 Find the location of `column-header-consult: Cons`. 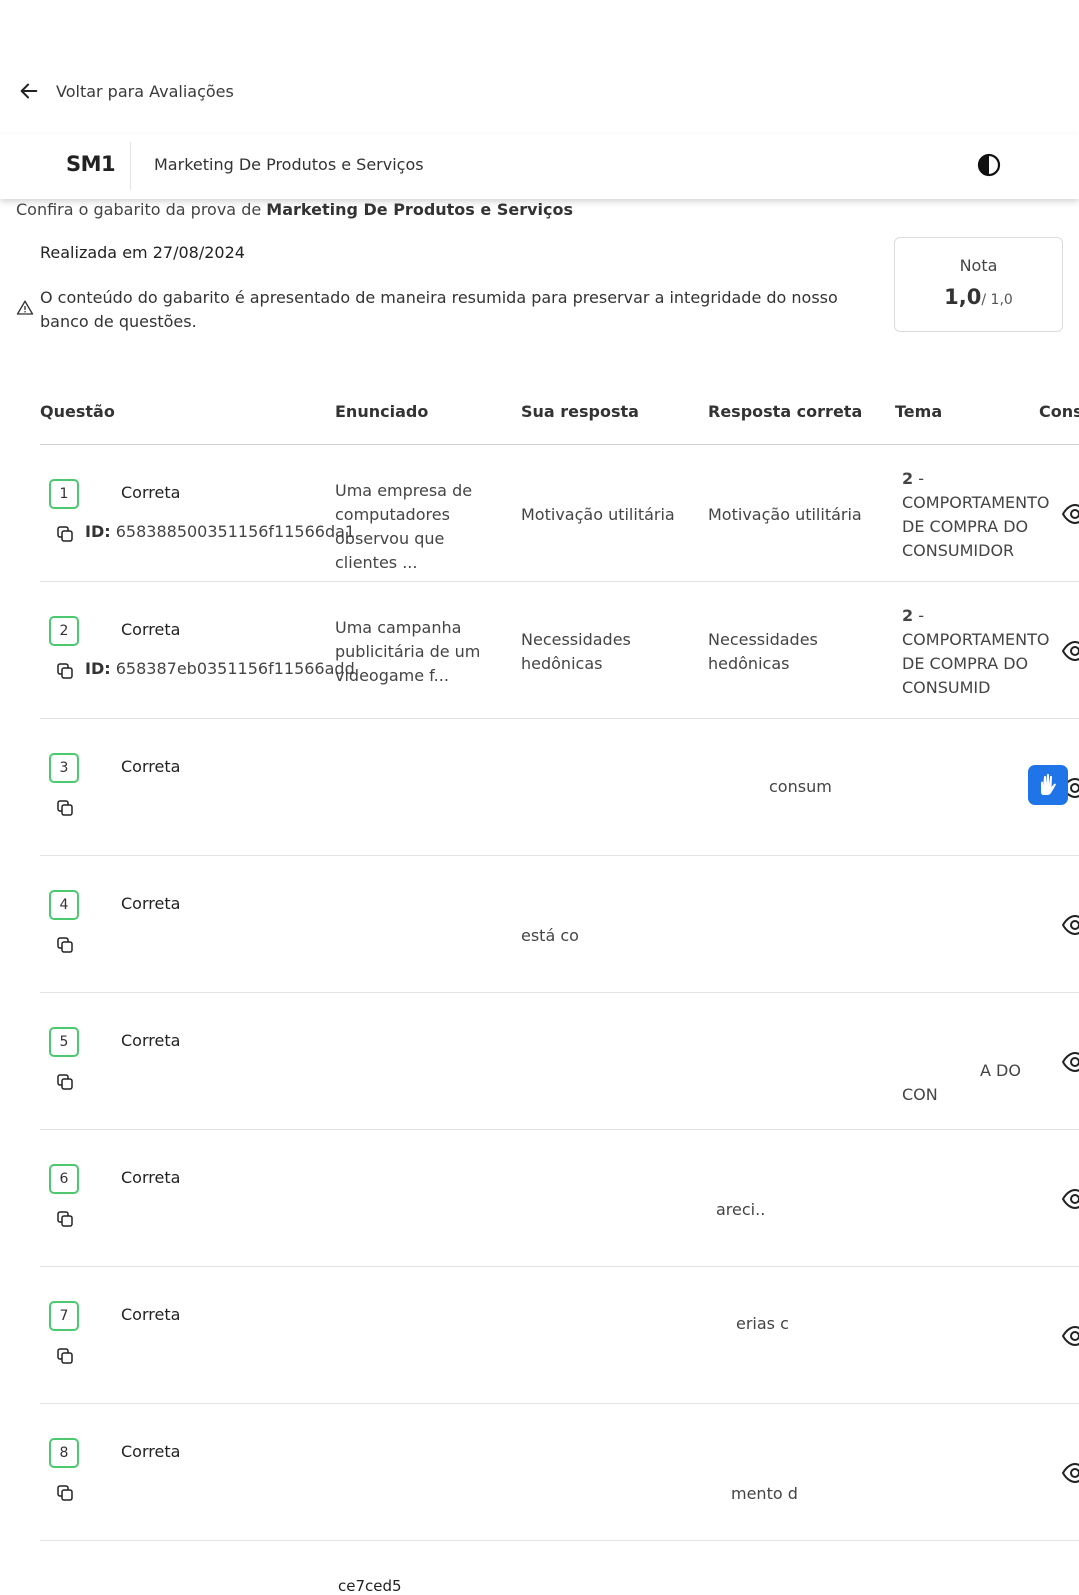

column-header-consult: Cons is located at coordinates (1059, 411).